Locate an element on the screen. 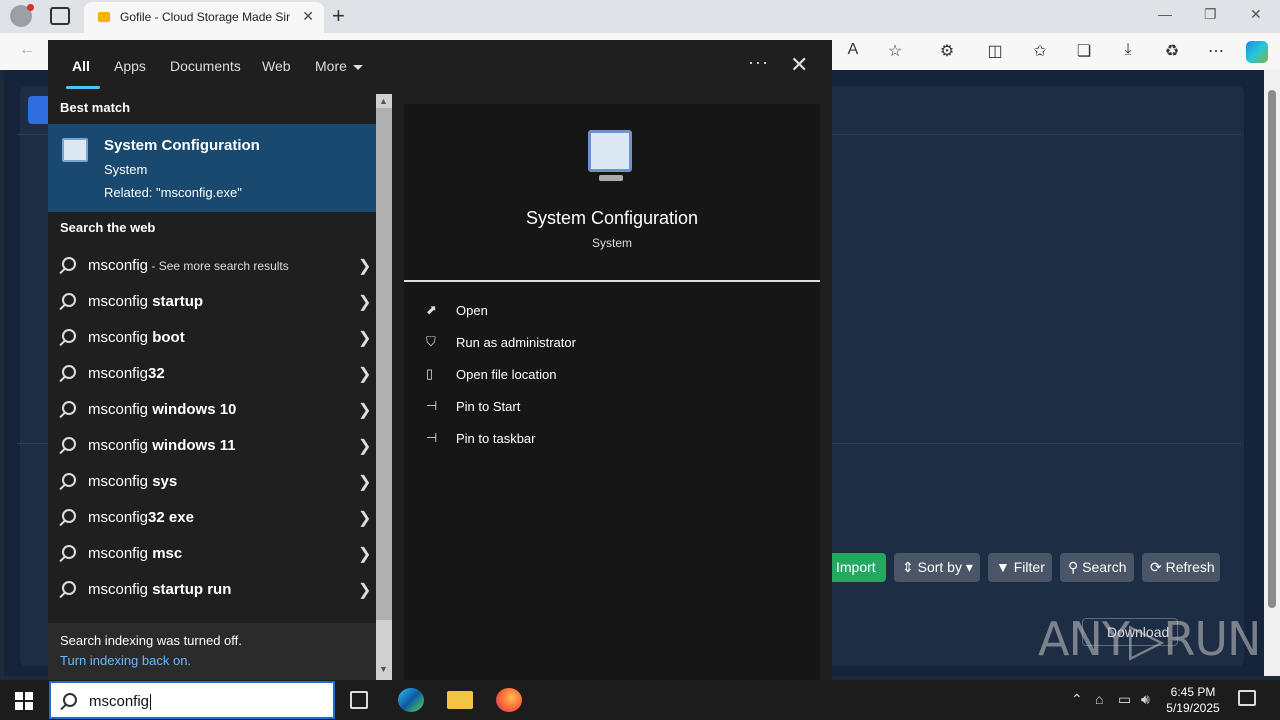  web-result-label: msconfig startup run is located at coordinates (160, 589).